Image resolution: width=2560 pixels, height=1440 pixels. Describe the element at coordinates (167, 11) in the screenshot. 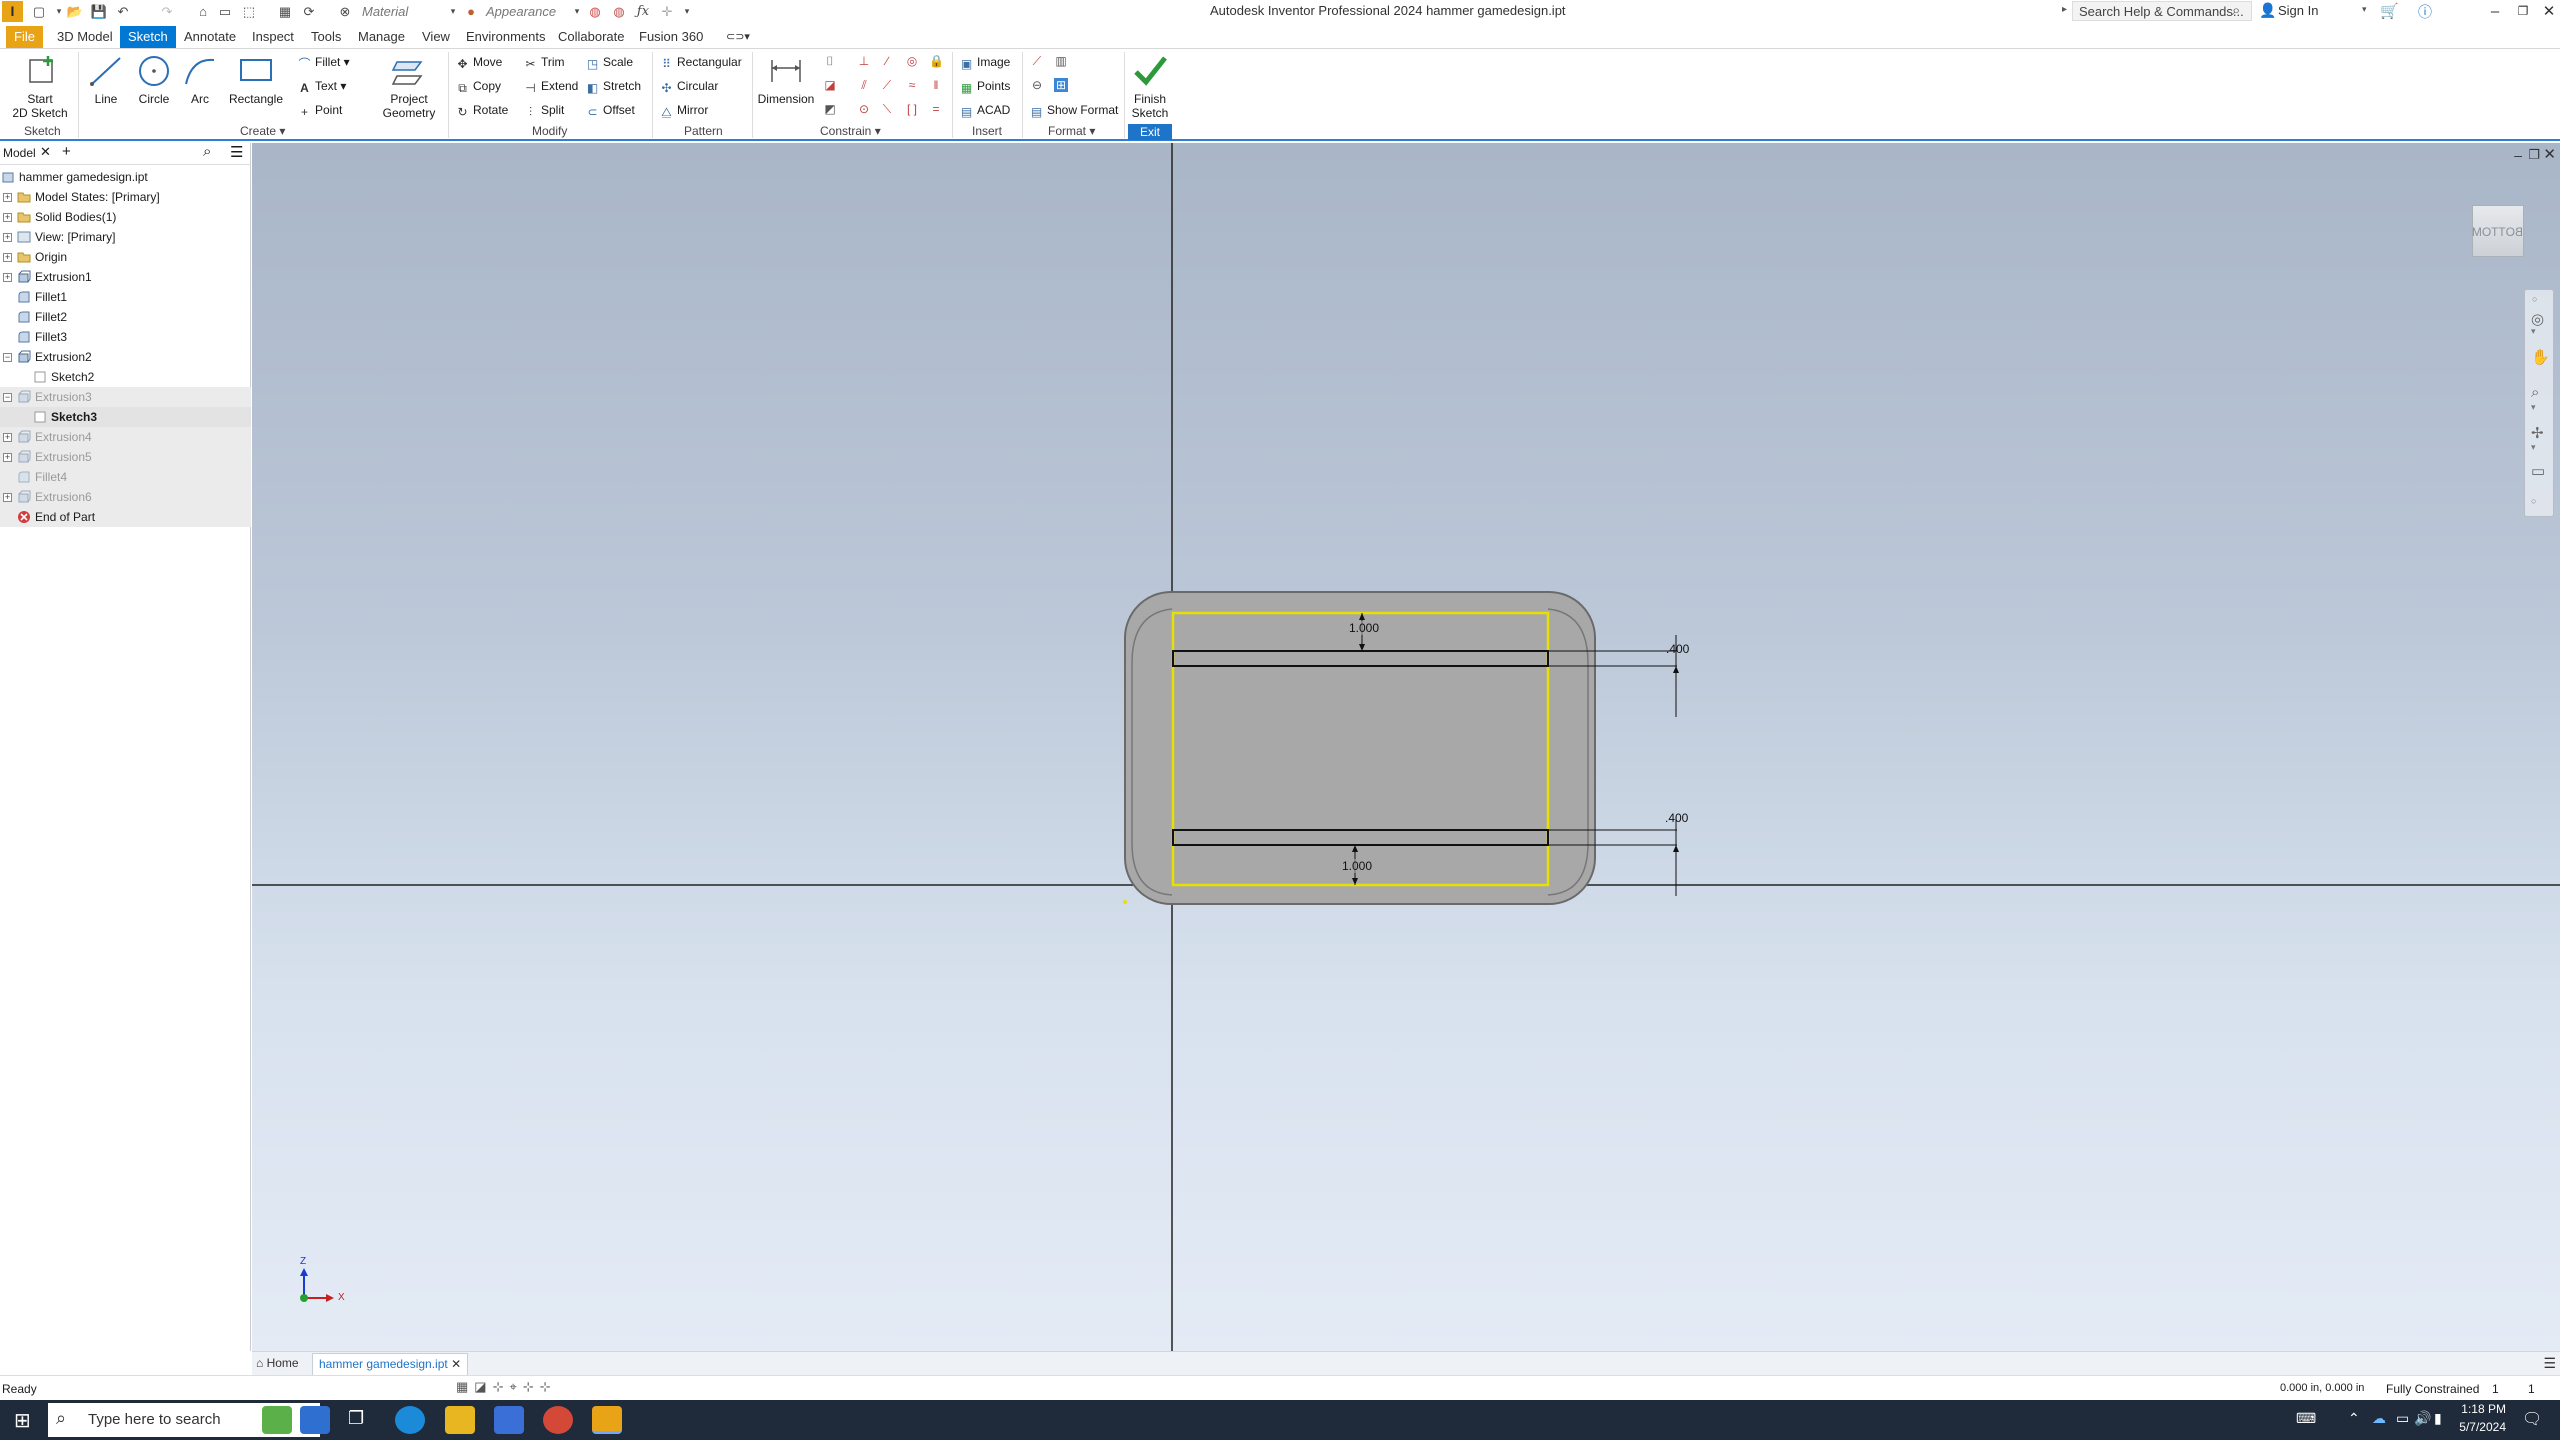

I see `redo-icon: ↷` at that location.